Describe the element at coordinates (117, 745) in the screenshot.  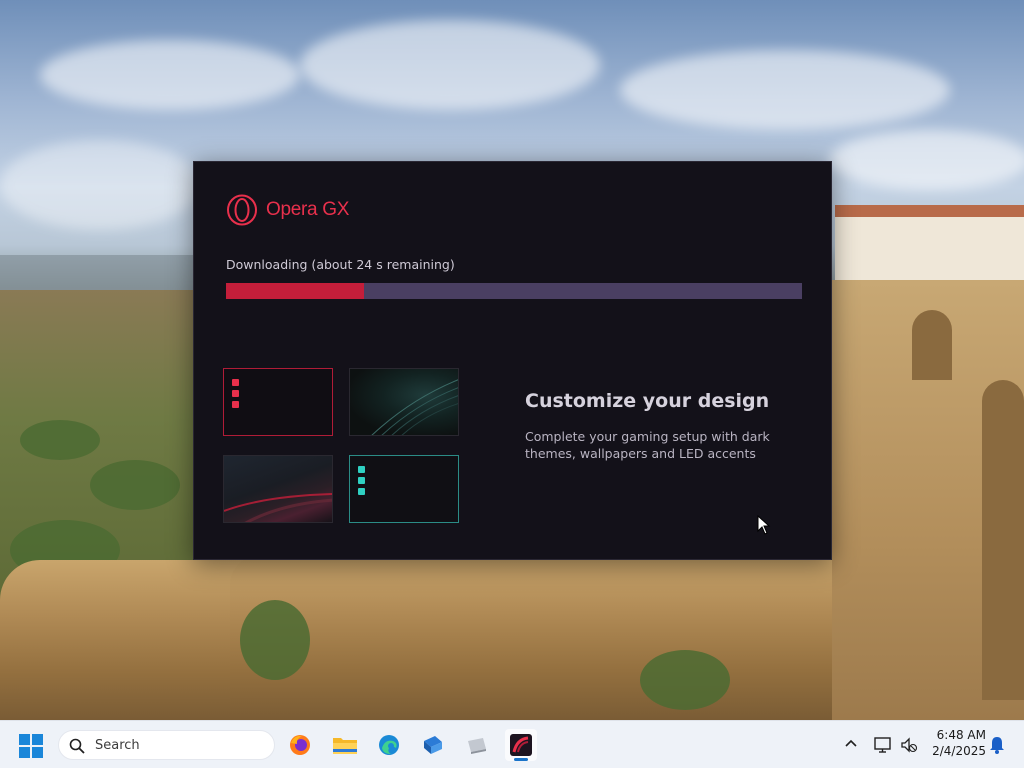
I see `search-placeholder: Search` at that location.